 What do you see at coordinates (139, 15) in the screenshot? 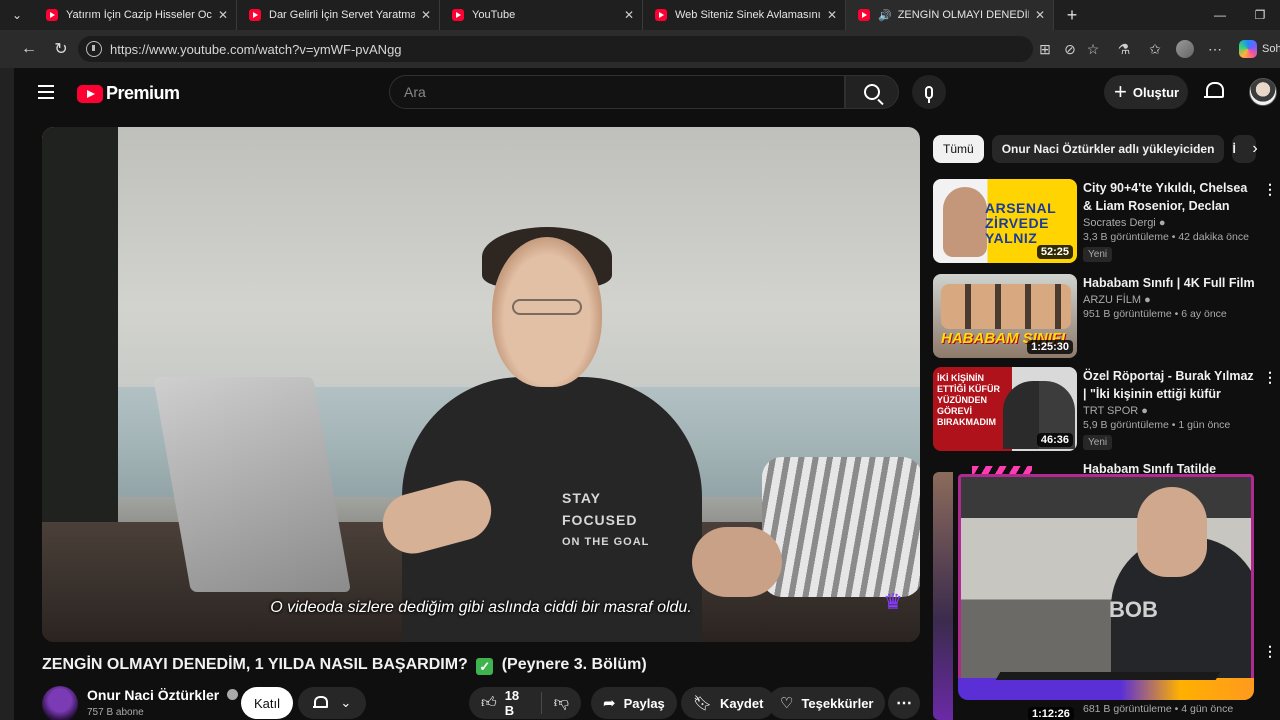
I see `tab-title: Yatırım İçin Cazip Hisseler Ocak 20` at bounding box center [139, 15].